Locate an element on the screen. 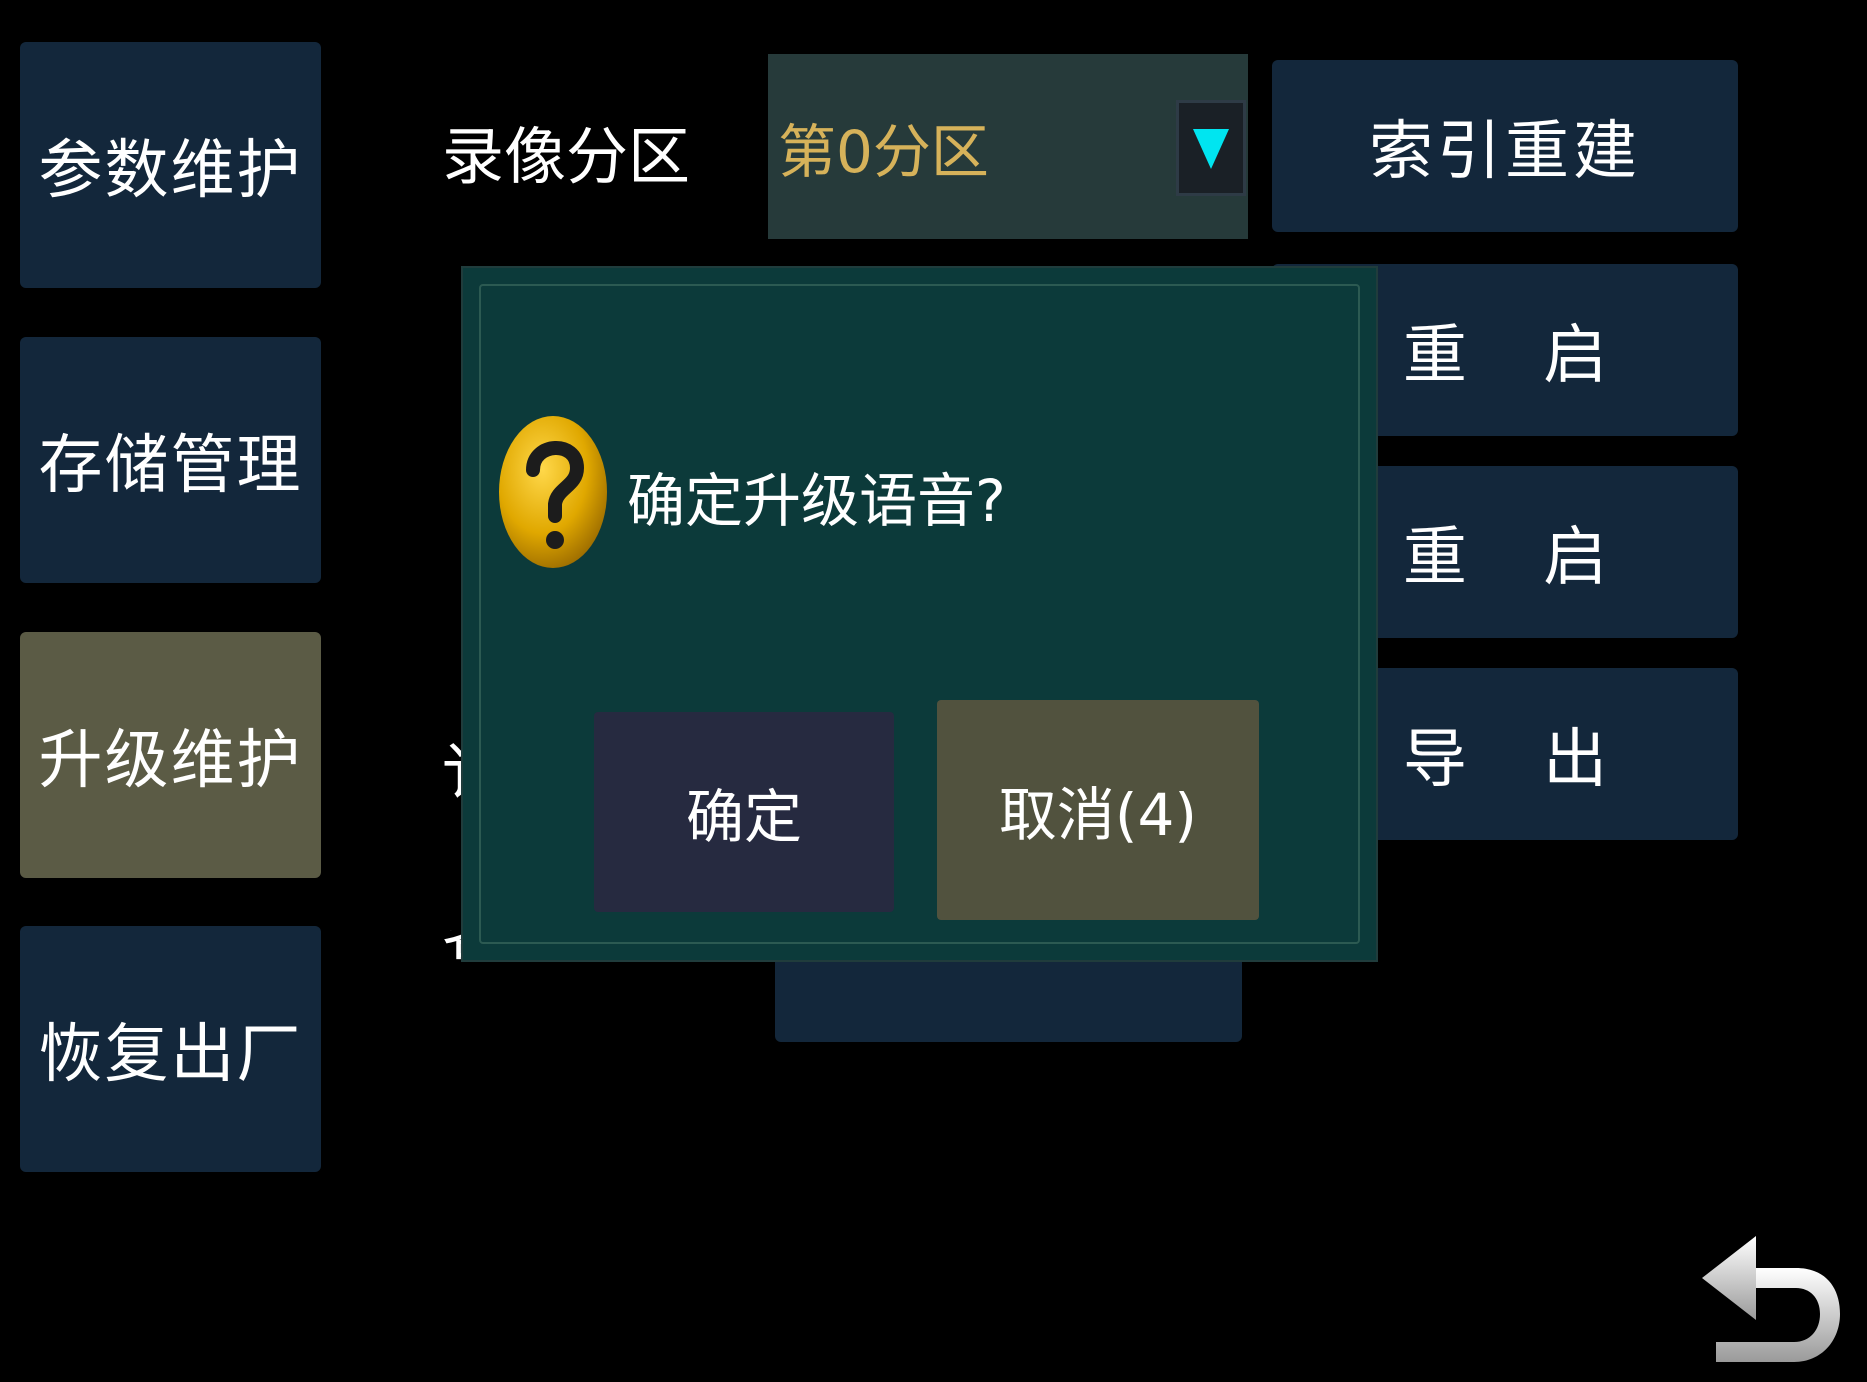 Image resolution: width=1867 pixels, height=1382 pixels. back-arrow-icon is located at coordinates (1773, 1303).